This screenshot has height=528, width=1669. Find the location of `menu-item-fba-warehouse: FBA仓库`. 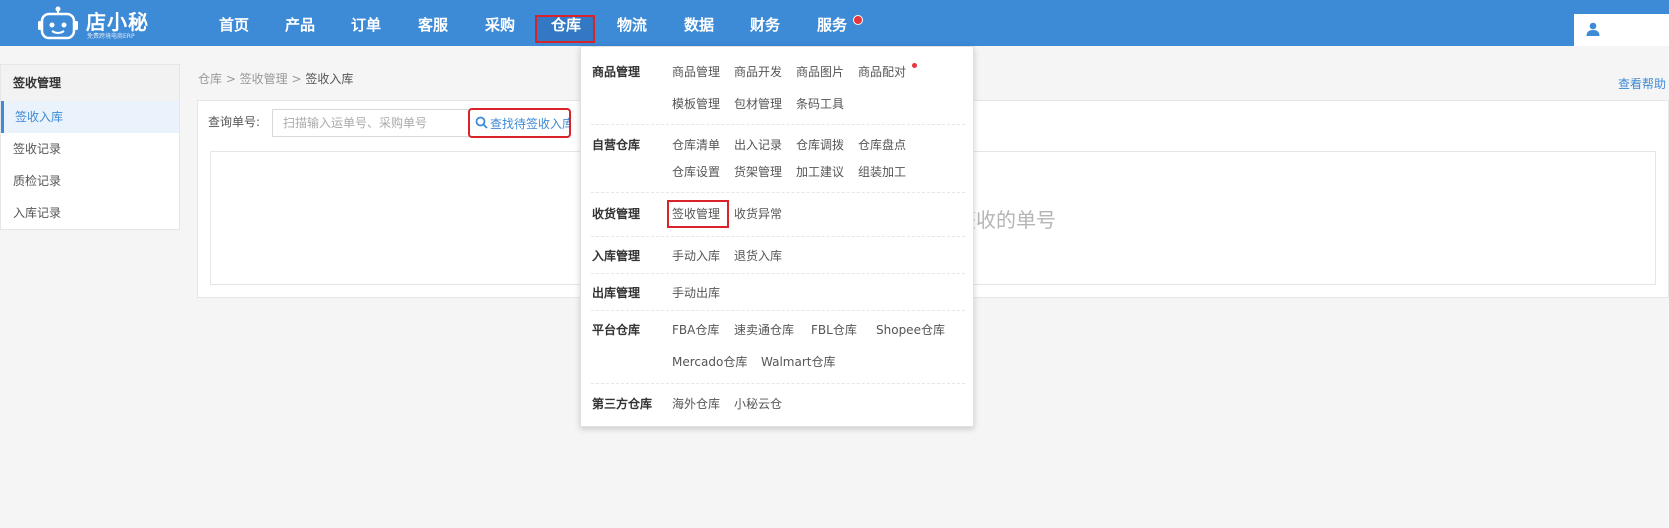

menu-item-fba-warehouse: FBA仓库 is located at coordinates (695, 329).